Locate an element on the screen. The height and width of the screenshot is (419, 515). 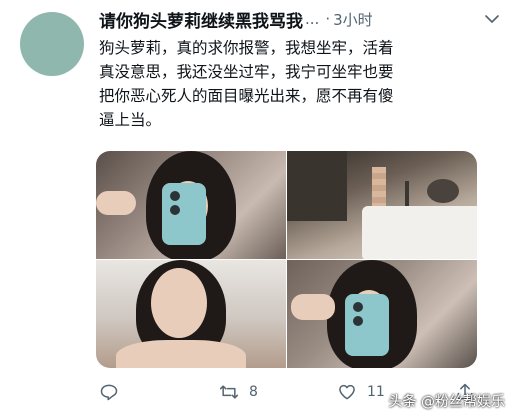
photo-bedroom is located at coordinates (382, 205).